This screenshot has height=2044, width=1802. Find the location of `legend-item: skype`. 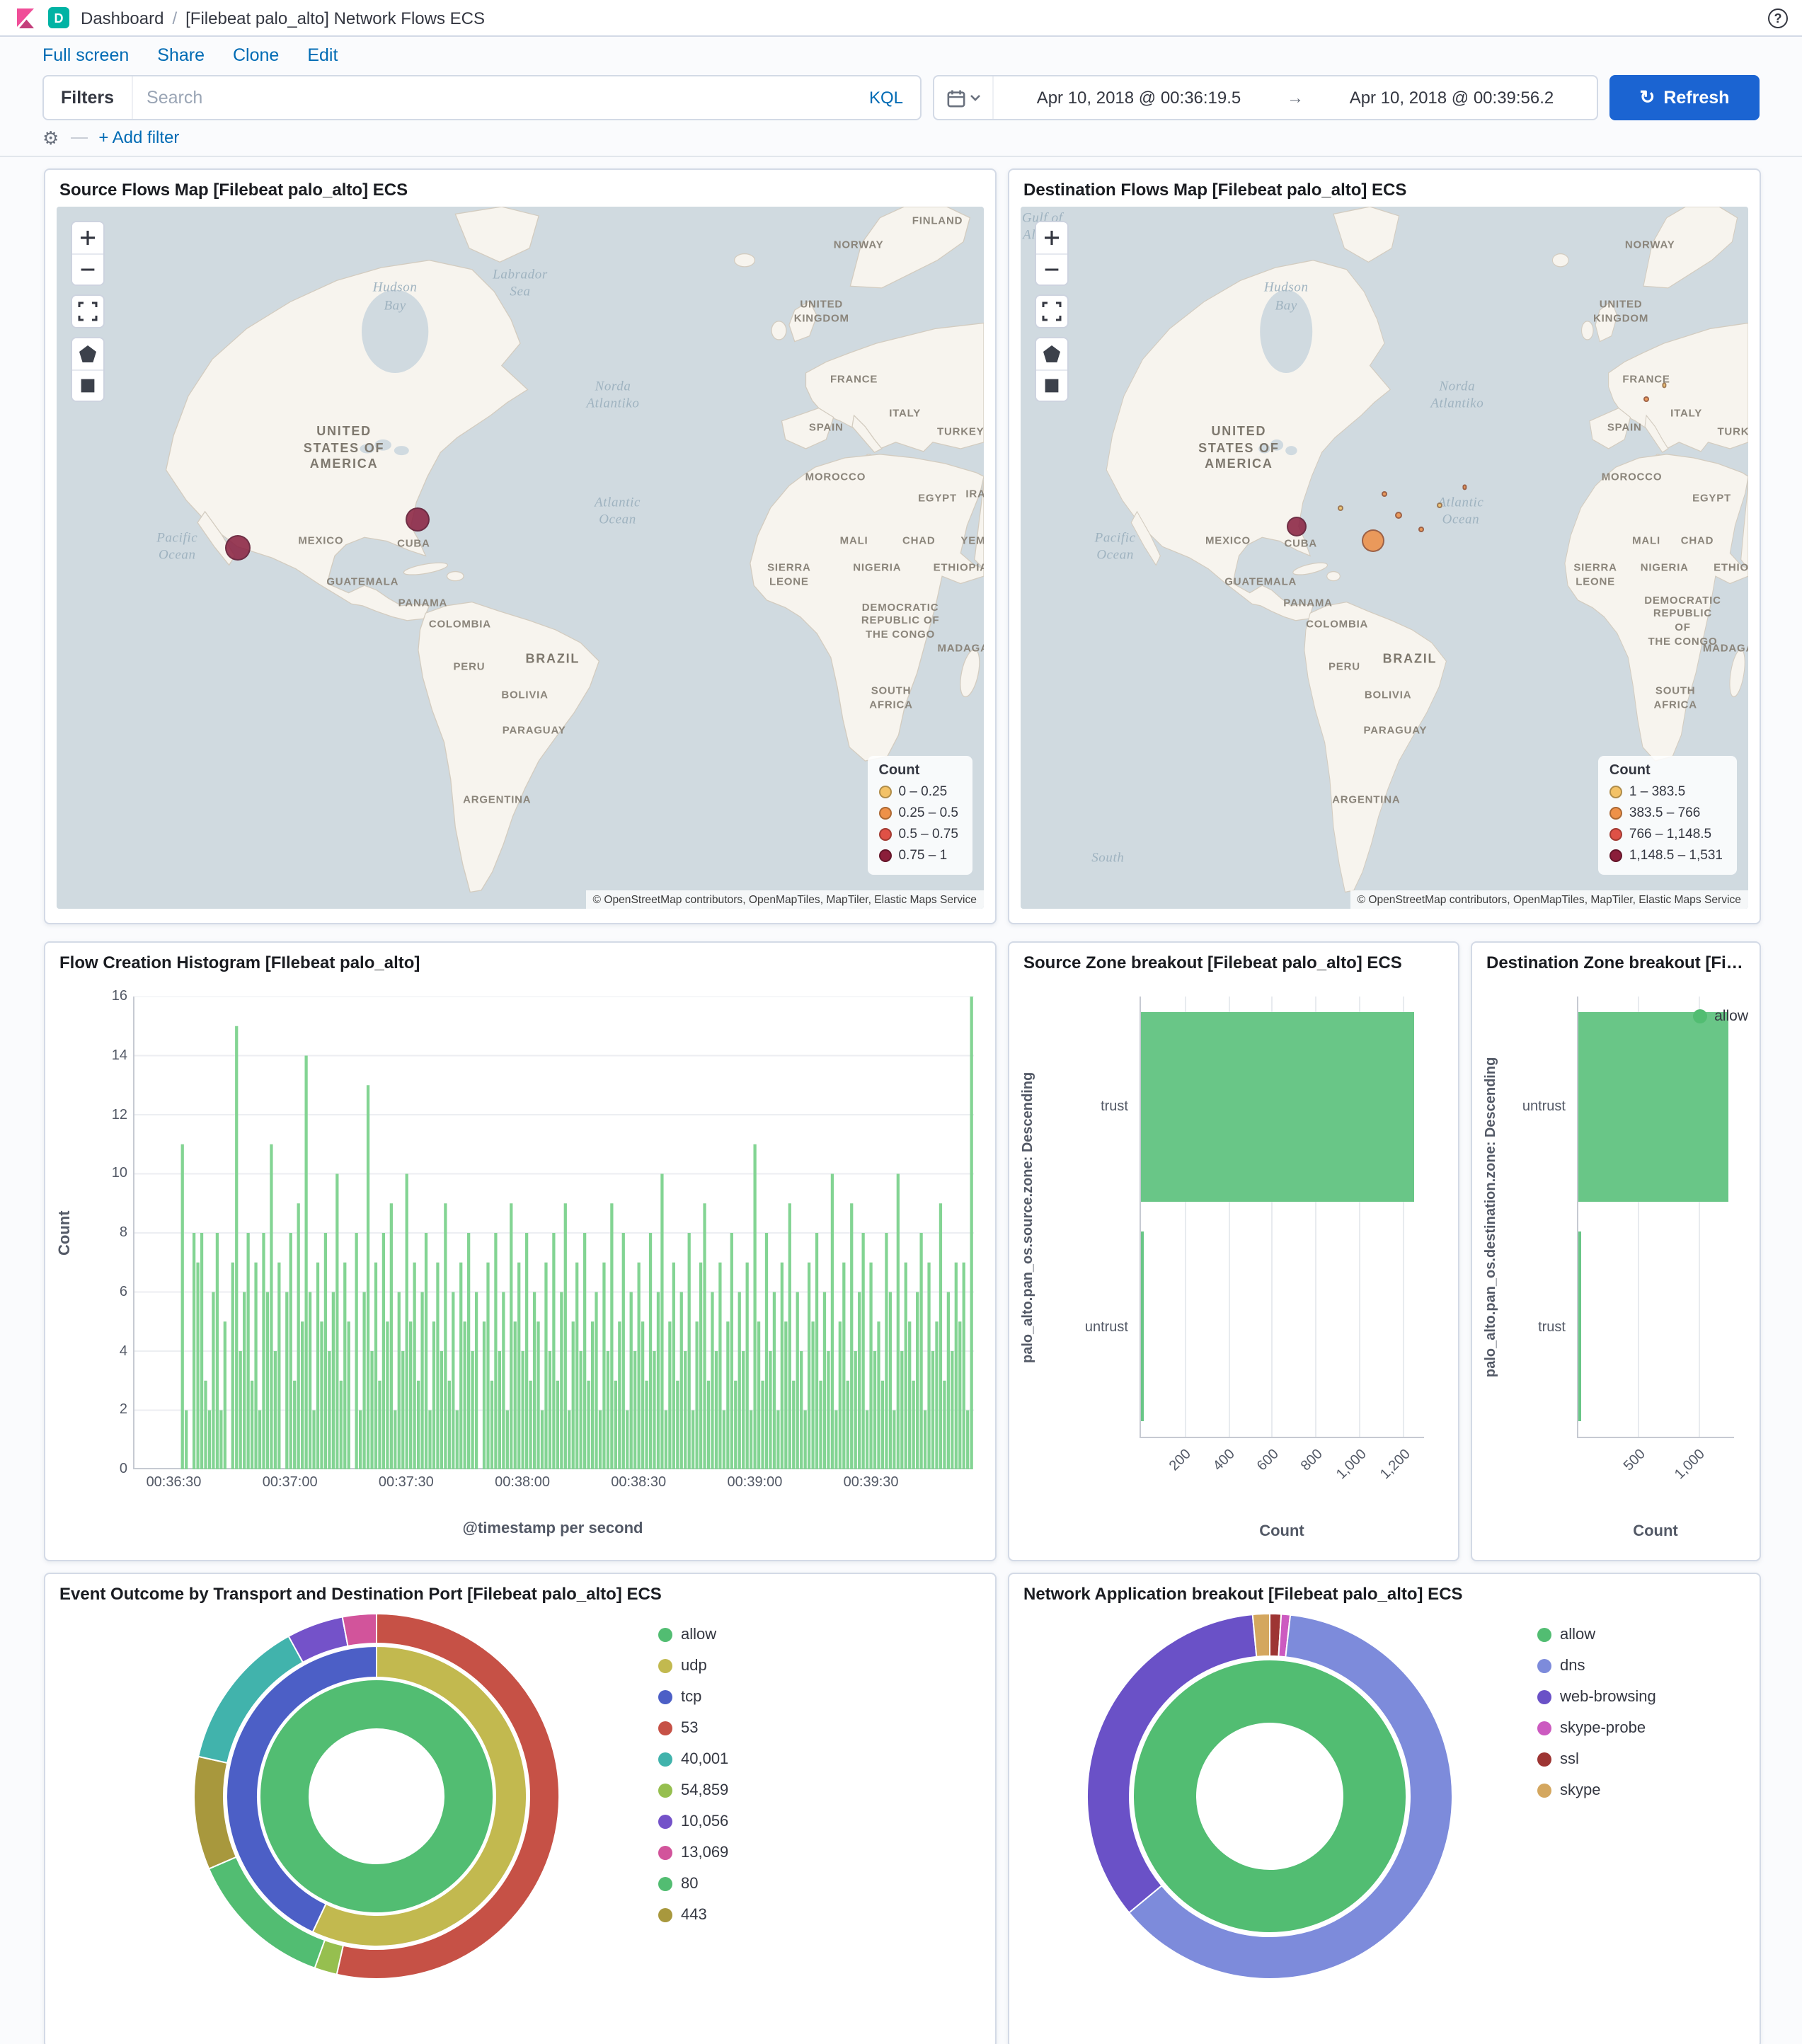

legend-item: skype is located at coordinates (1597, 1791).